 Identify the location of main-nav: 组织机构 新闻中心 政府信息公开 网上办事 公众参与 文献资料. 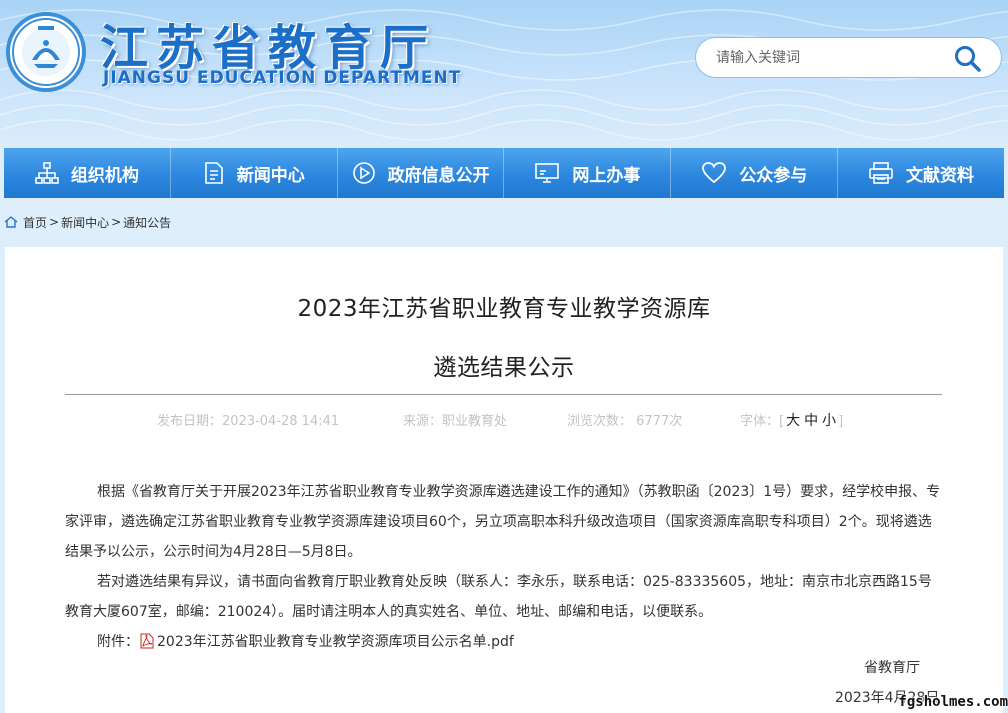
(504, 173).